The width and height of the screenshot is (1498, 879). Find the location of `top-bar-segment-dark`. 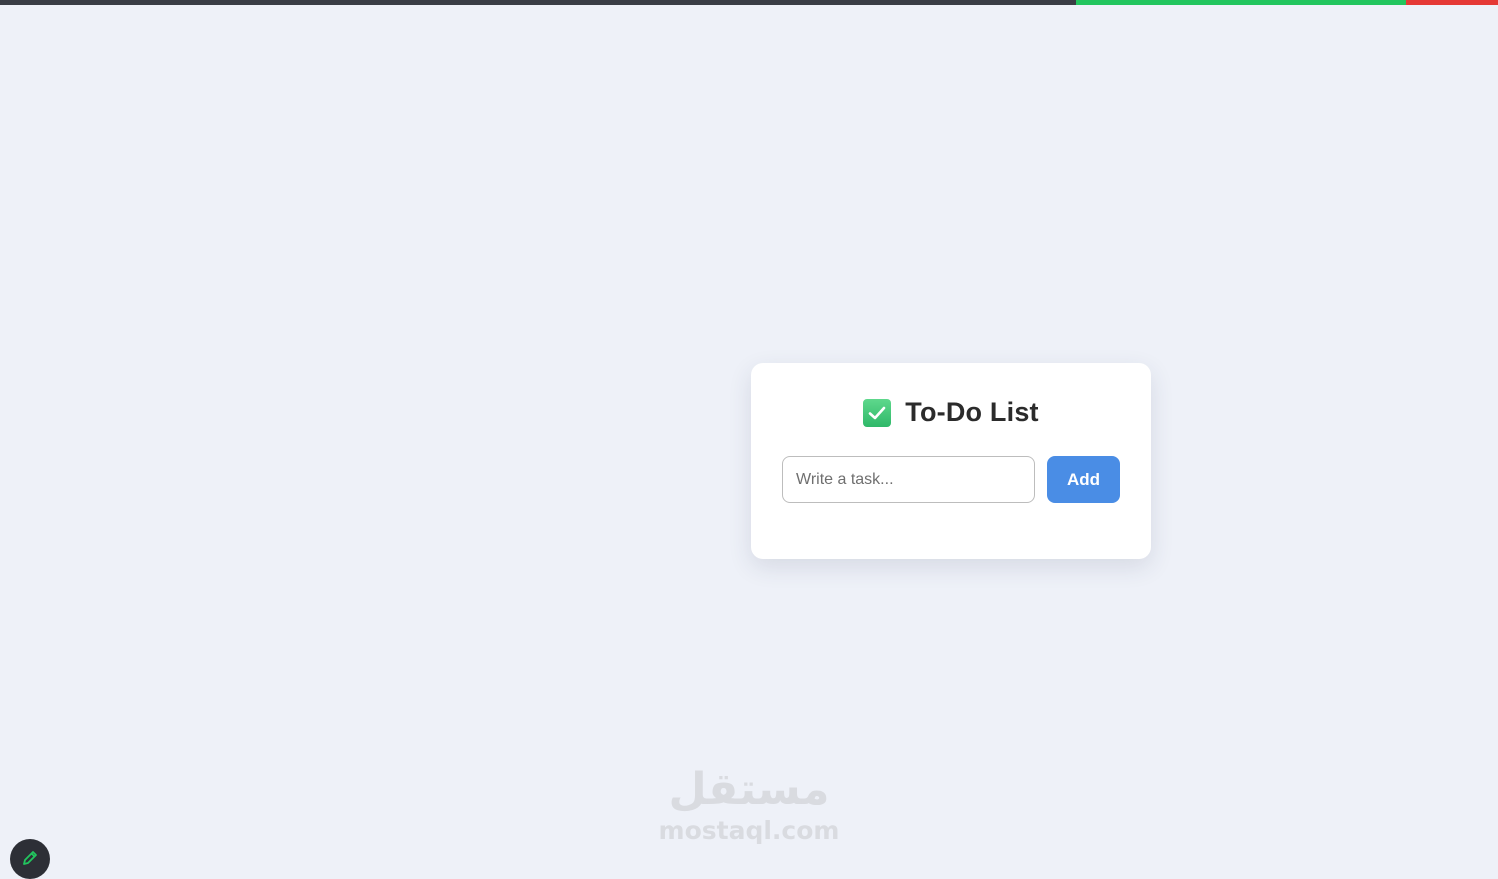

top-bar-segment-dark is located at coordinates (538, 2).